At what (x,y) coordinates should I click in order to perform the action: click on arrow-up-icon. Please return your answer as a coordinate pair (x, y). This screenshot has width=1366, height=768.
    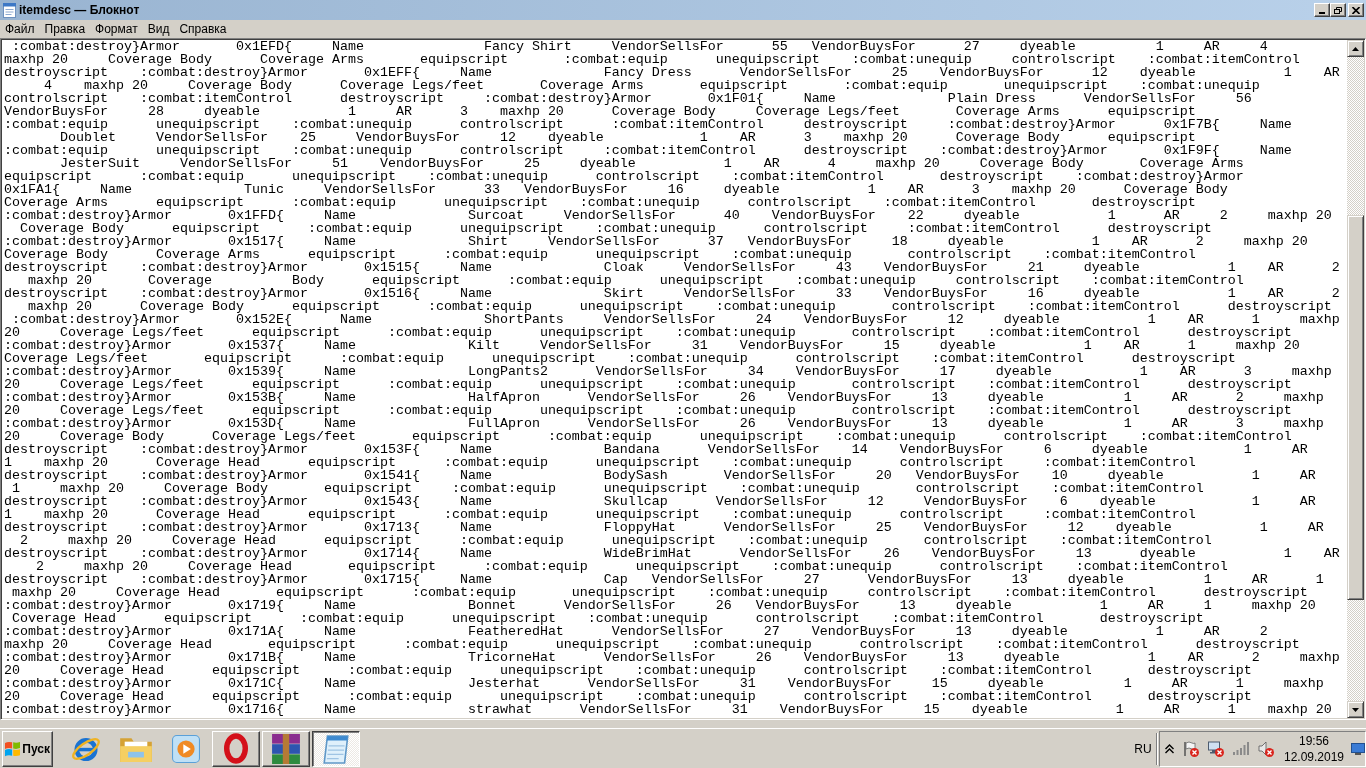
    Looking at the image, I should click on (1355, 48).